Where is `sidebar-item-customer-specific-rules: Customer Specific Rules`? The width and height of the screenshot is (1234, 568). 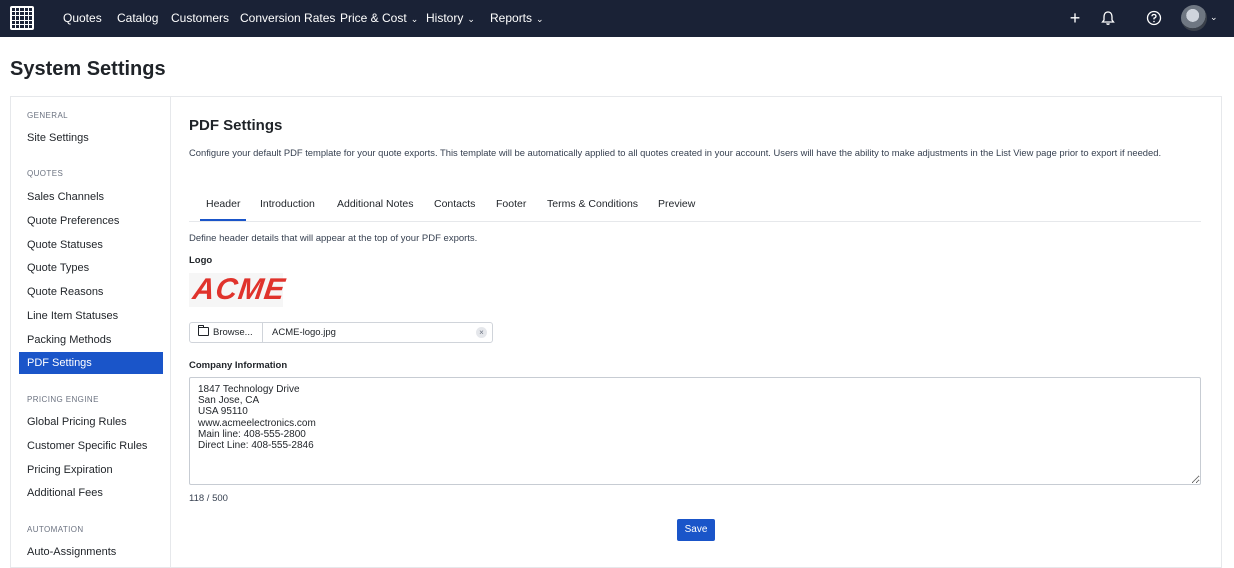 sidebar-item-customer-specific-rules: Customer Specific Rules is located at coordinates (91, 446).